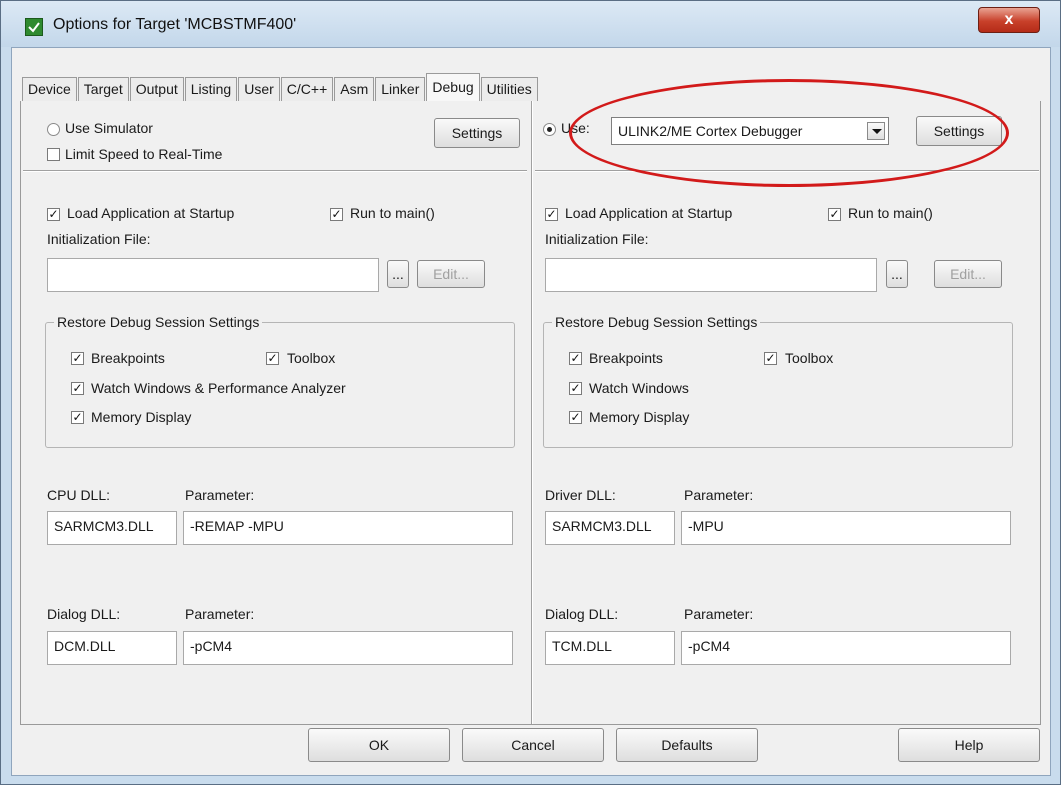 Image resolution: width=1061 pixels, height=785 pixels. Describe the element at coordinates (656, 322) in the screenshot. I see `right-restore-group-label: Restore Debug Session Settings` at that location.